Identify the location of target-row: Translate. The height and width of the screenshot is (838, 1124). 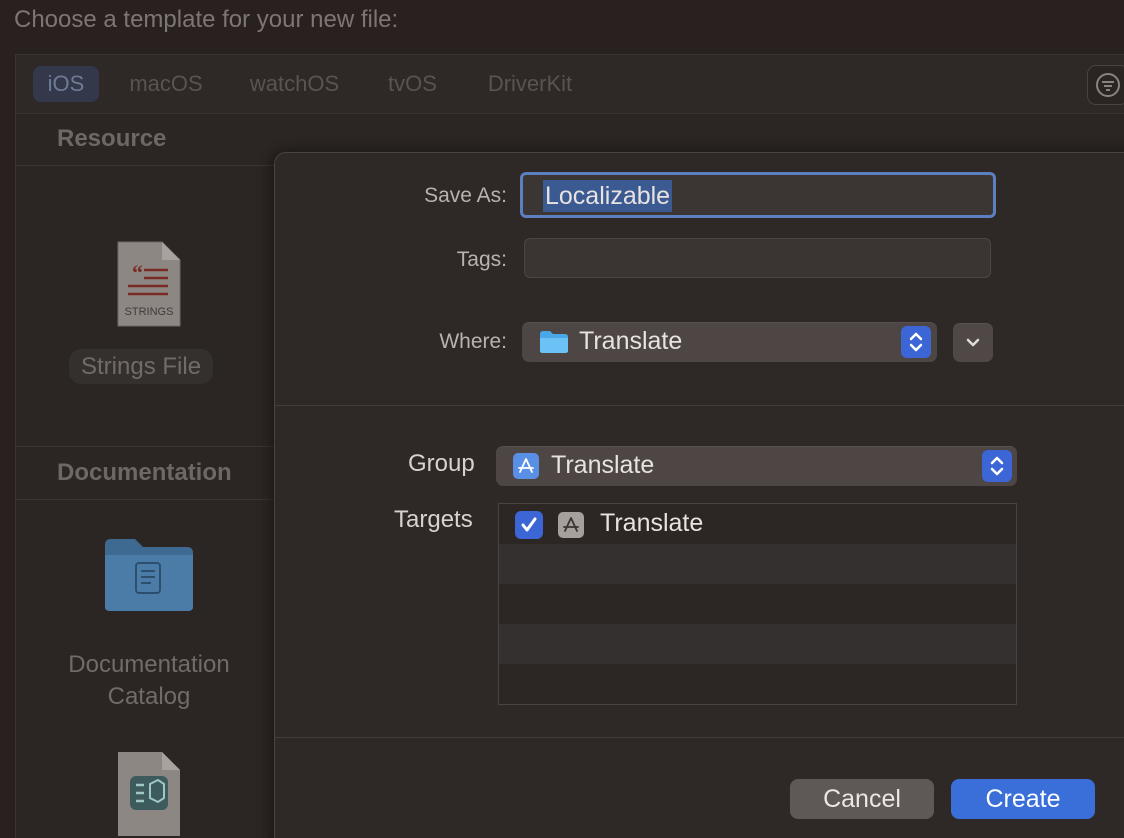
(757, 524).